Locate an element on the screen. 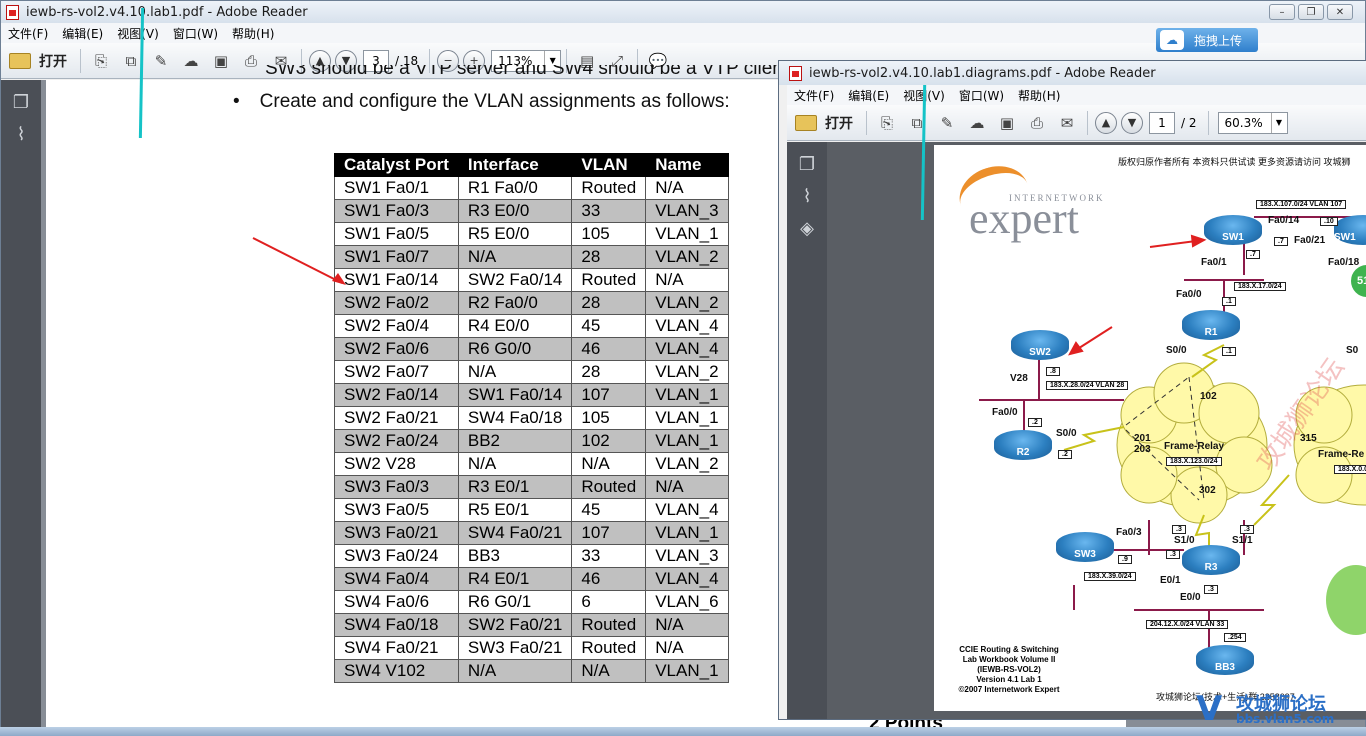  prev-page-icon: ▲ is located at coordinates (1106, 122).